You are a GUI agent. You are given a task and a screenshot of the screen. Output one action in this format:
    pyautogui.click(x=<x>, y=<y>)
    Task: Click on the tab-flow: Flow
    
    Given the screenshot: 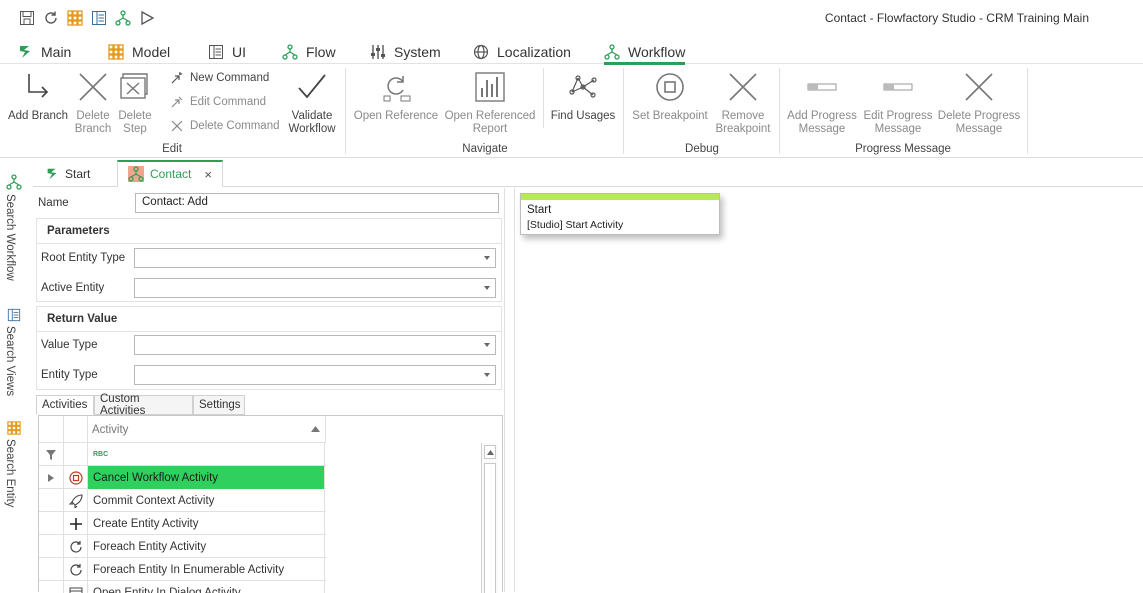 What is the action you would take?
    pyautogui.click(x=309, y=52)
    